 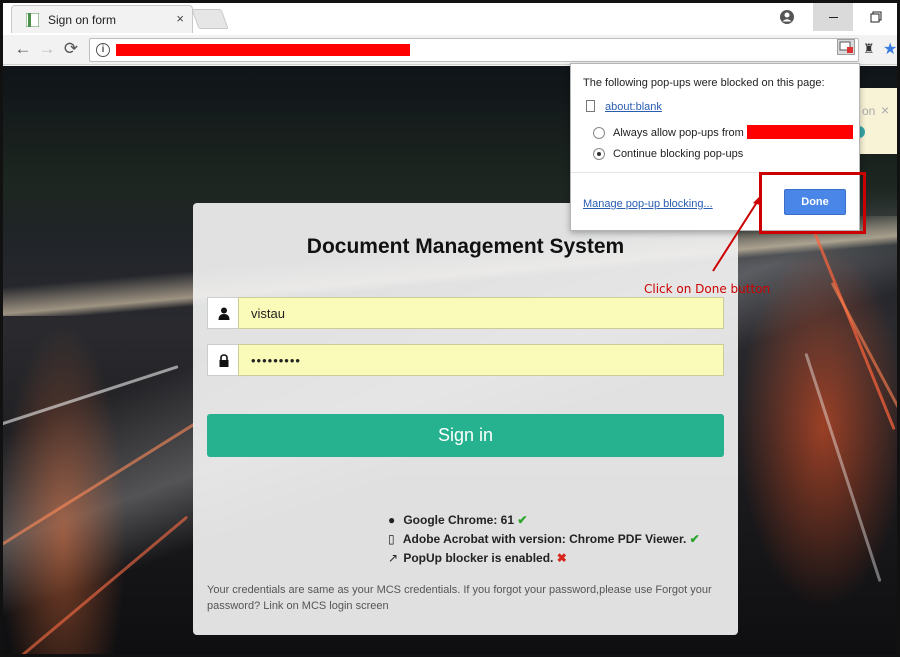 What do you see at coordinates (481, 313) in the screenshot?
I see `username-input: vistau` at bounding box center [481, 313].